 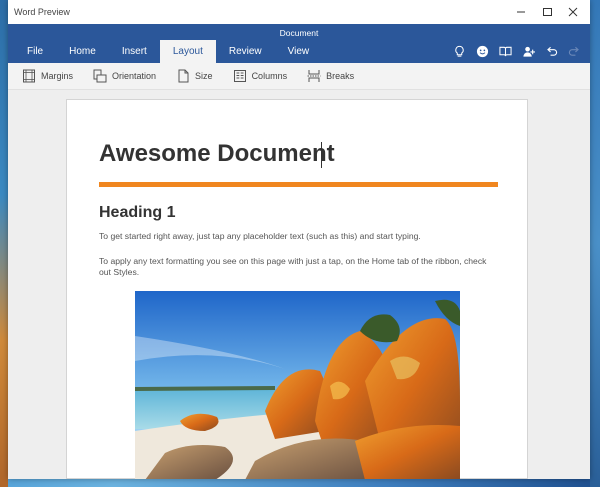 What do you see at coordinates (217, 154) in the screenshot?
I see `document-title: Awesome Document` at bounding box center [217, 154].